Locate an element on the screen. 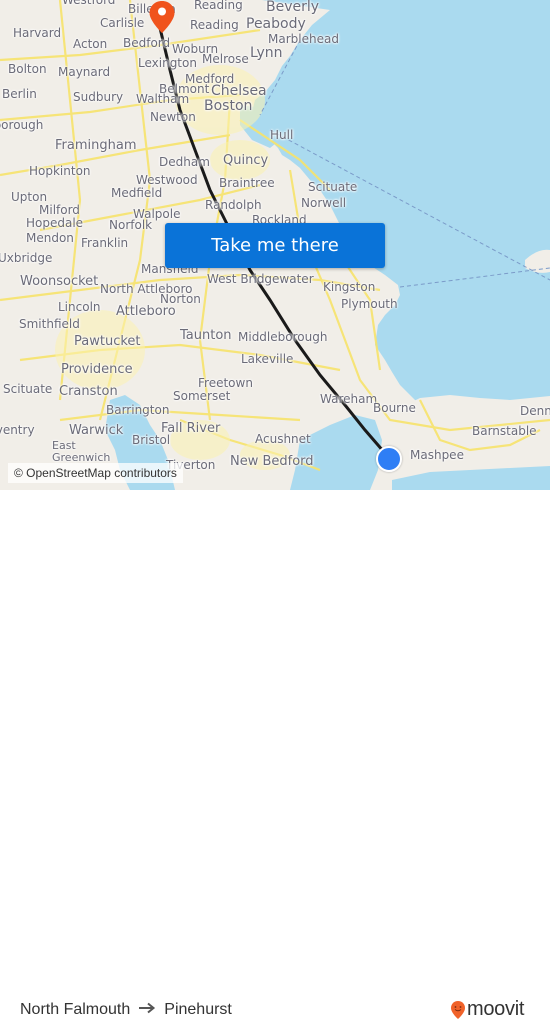 The width and height of the screenshot is (550, 1021). place-label: Lincoln is located at coordinates (79, 307).